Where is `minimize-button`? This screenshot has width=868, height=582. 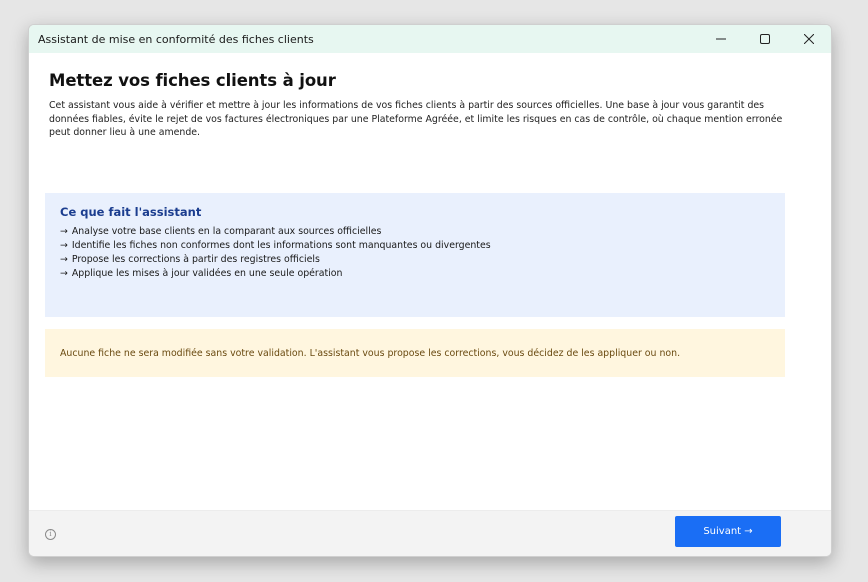
minimize-button is located at coordinates (721, 39).